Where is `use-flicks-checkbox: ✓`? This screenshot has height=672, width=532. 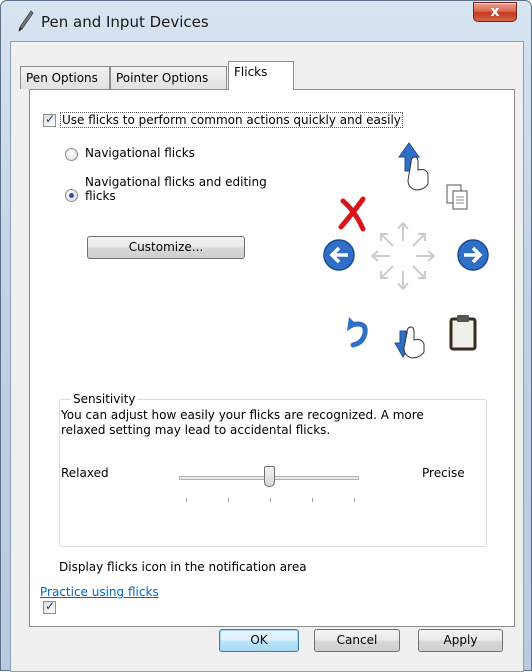 use-flicks-checkbox: ✓ is located at coordinates (49, 119).